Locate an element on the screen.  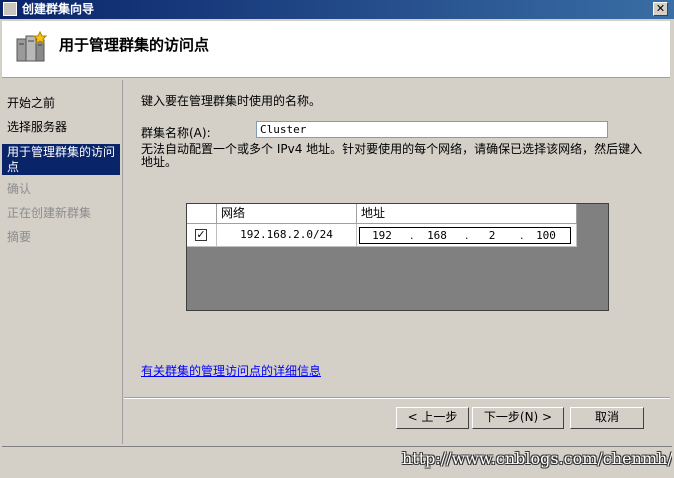
nav-item-creating-cluster: 正在创建新群集 is located at coordinates (49, 213).